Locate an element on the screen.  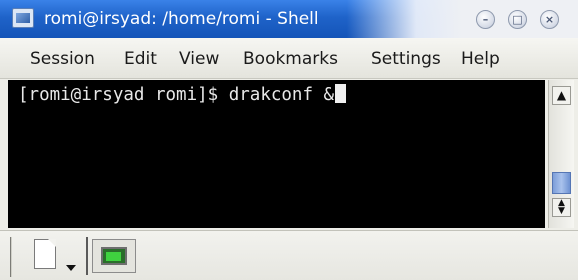
menu-session: Session is located at coordinates (62, 59).